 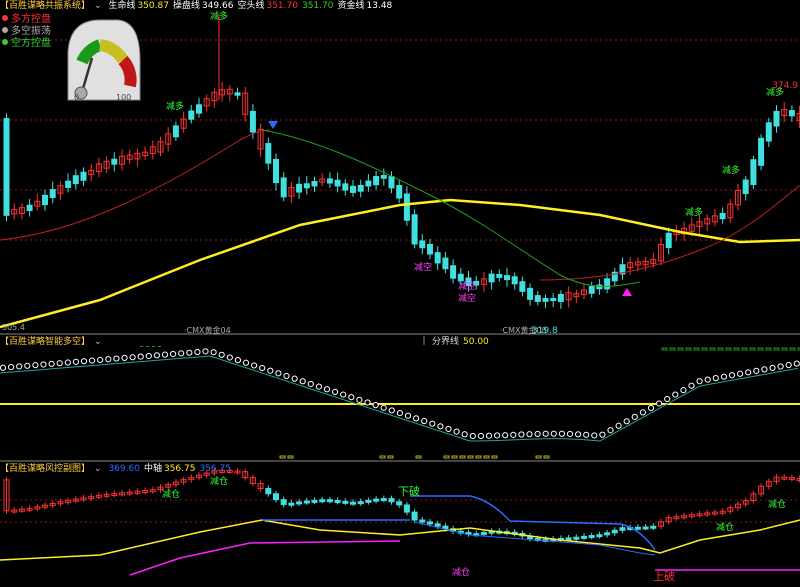 I want to click on panel3-menu-icon: ⌄, so click(x=98, y=469).